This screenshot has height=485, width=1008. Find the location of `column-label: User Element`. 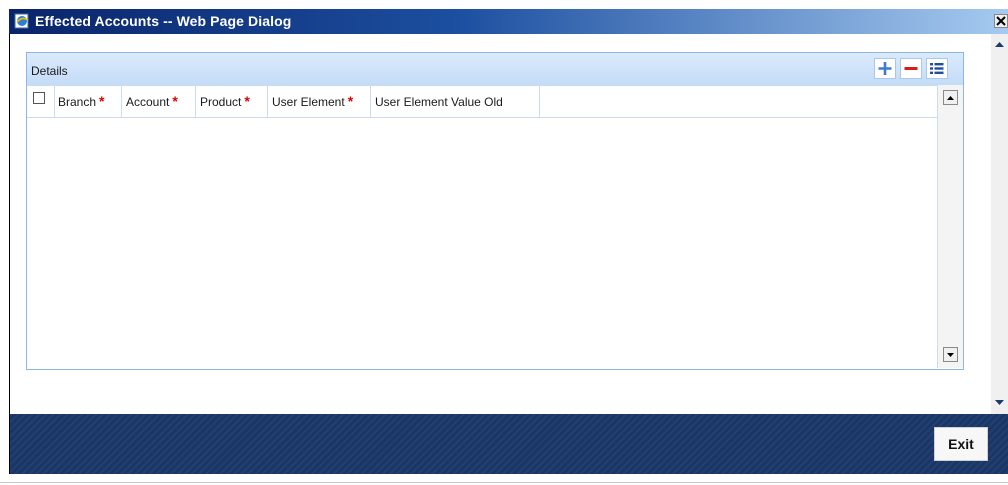

column-label: User Element is located at coordinates (308, 102).